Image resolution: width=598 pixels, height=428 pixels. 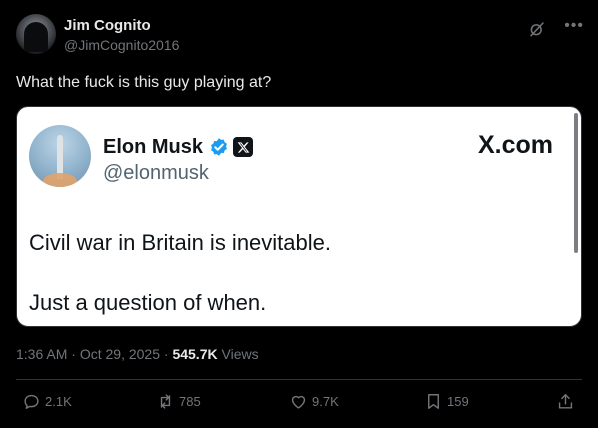 What do you see at coordinates (121, 25) in the screenshot?
I see `author-display-name: Jim Cognito` at bounding box center [121, 25].